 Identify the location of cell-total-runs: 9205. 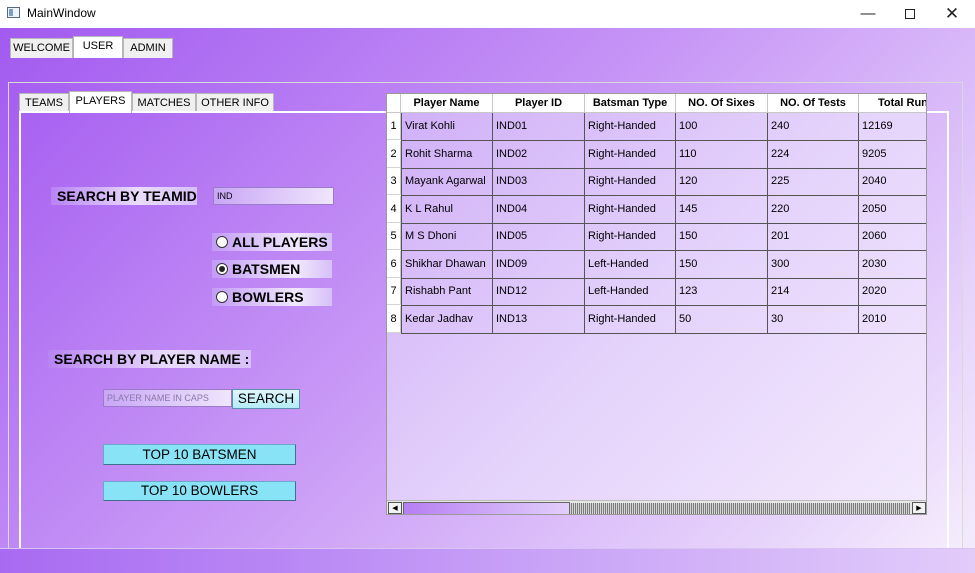
(892, 155).